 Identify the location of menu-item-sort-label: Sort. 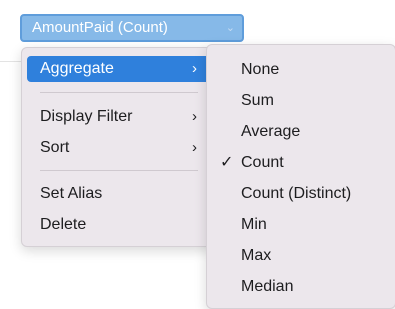
(55, 147).